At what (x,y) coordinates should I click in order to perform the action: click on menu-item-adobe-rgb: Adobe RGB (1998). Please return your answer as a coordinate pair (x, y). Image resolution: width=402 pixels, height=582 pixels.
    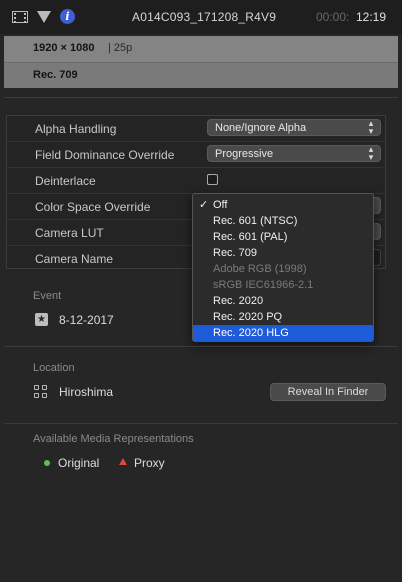
    Looking at the image, I should click on (283, 269).